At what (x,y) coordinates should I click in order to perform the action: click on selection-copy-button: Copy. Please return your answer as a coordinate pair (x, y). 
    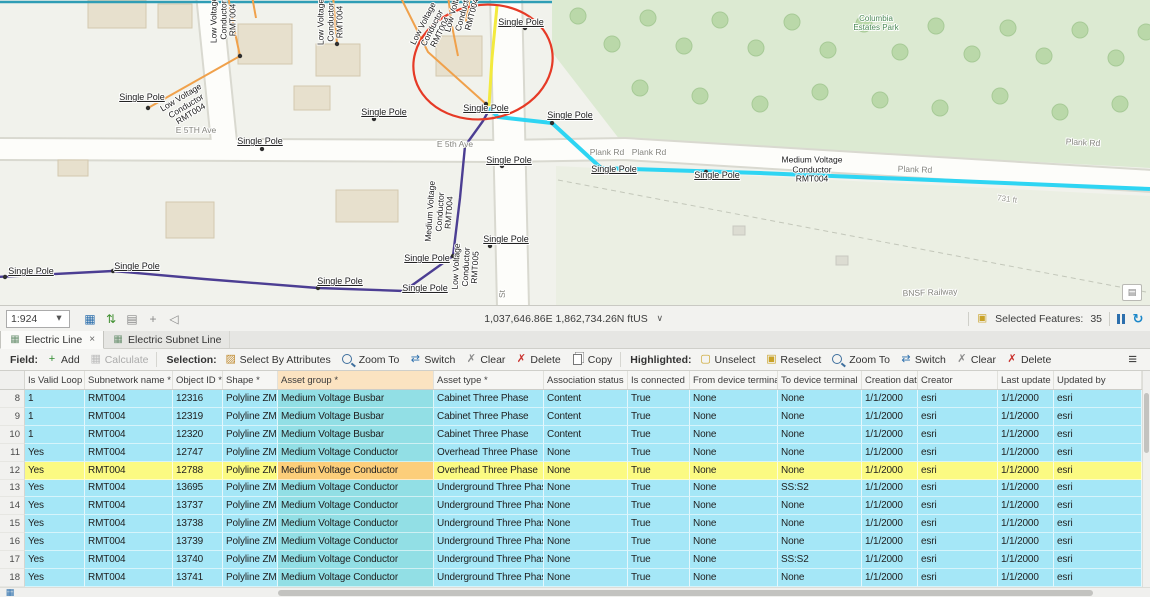
    Looking at the image, I should click on (592, 360).